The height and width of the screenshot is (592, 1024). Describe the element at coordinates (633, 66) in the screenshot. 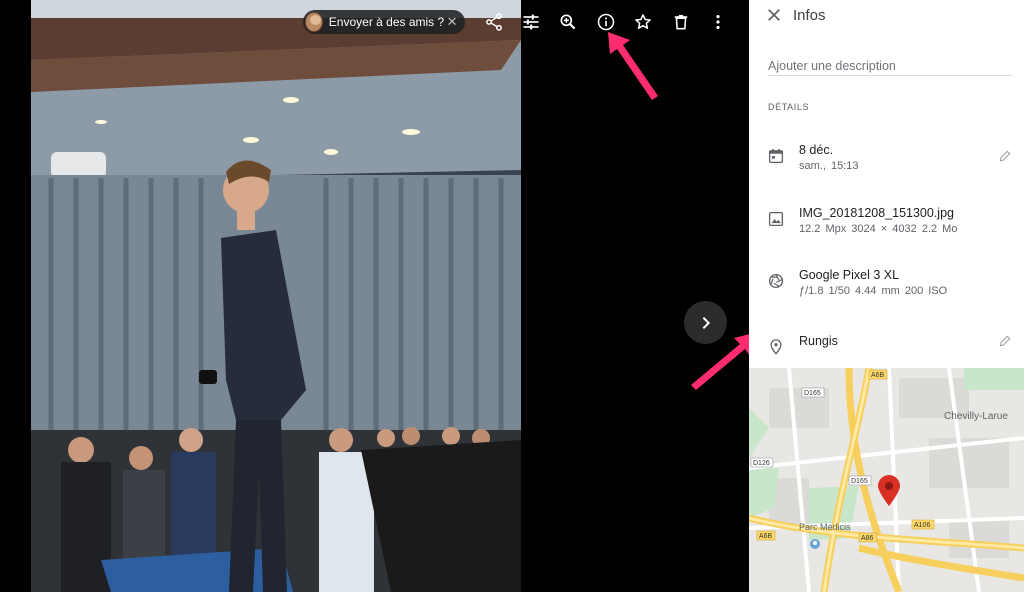

I see `annotation-arrow` at that location.